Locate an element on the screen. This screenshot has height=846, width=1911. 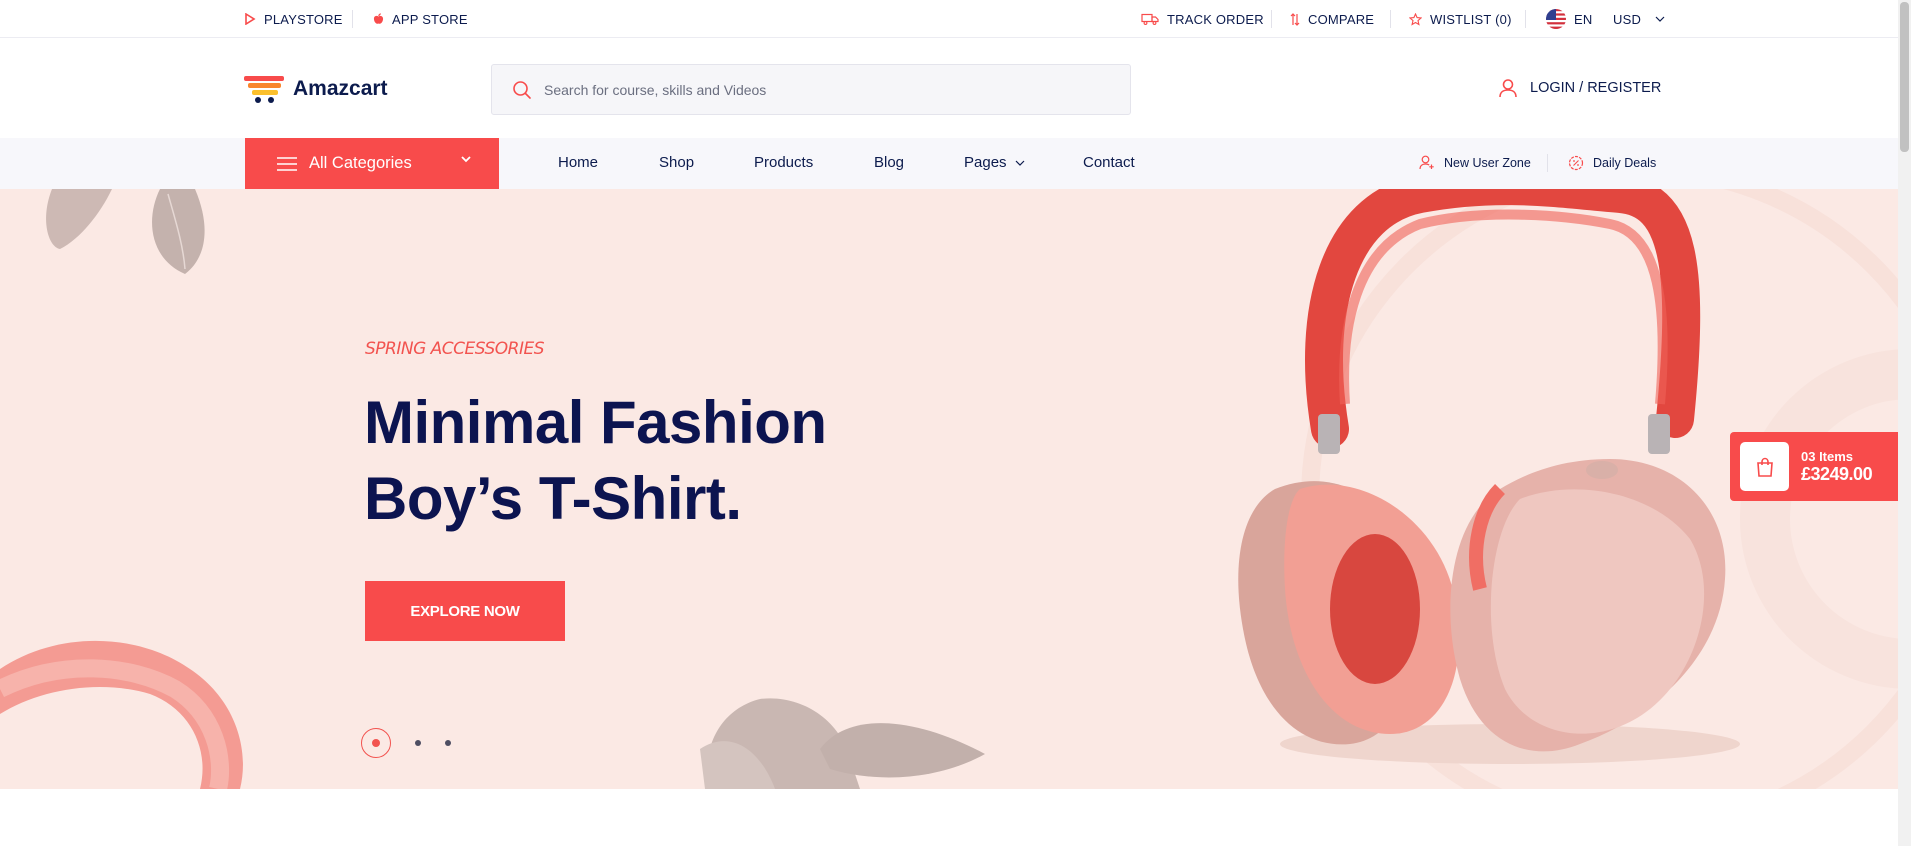
appstore-link: APP STORE is located at coordinates (420, 19).